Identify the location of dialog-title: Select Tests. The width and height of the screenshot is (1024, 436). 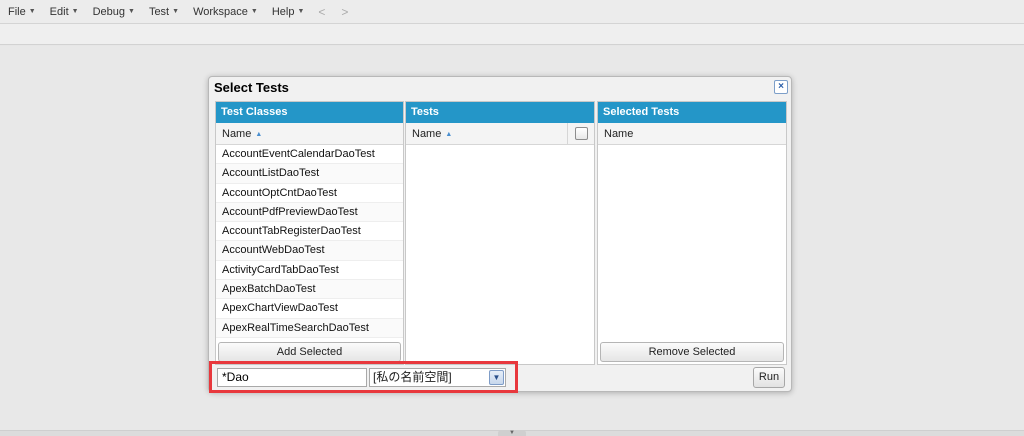
(251, 87).